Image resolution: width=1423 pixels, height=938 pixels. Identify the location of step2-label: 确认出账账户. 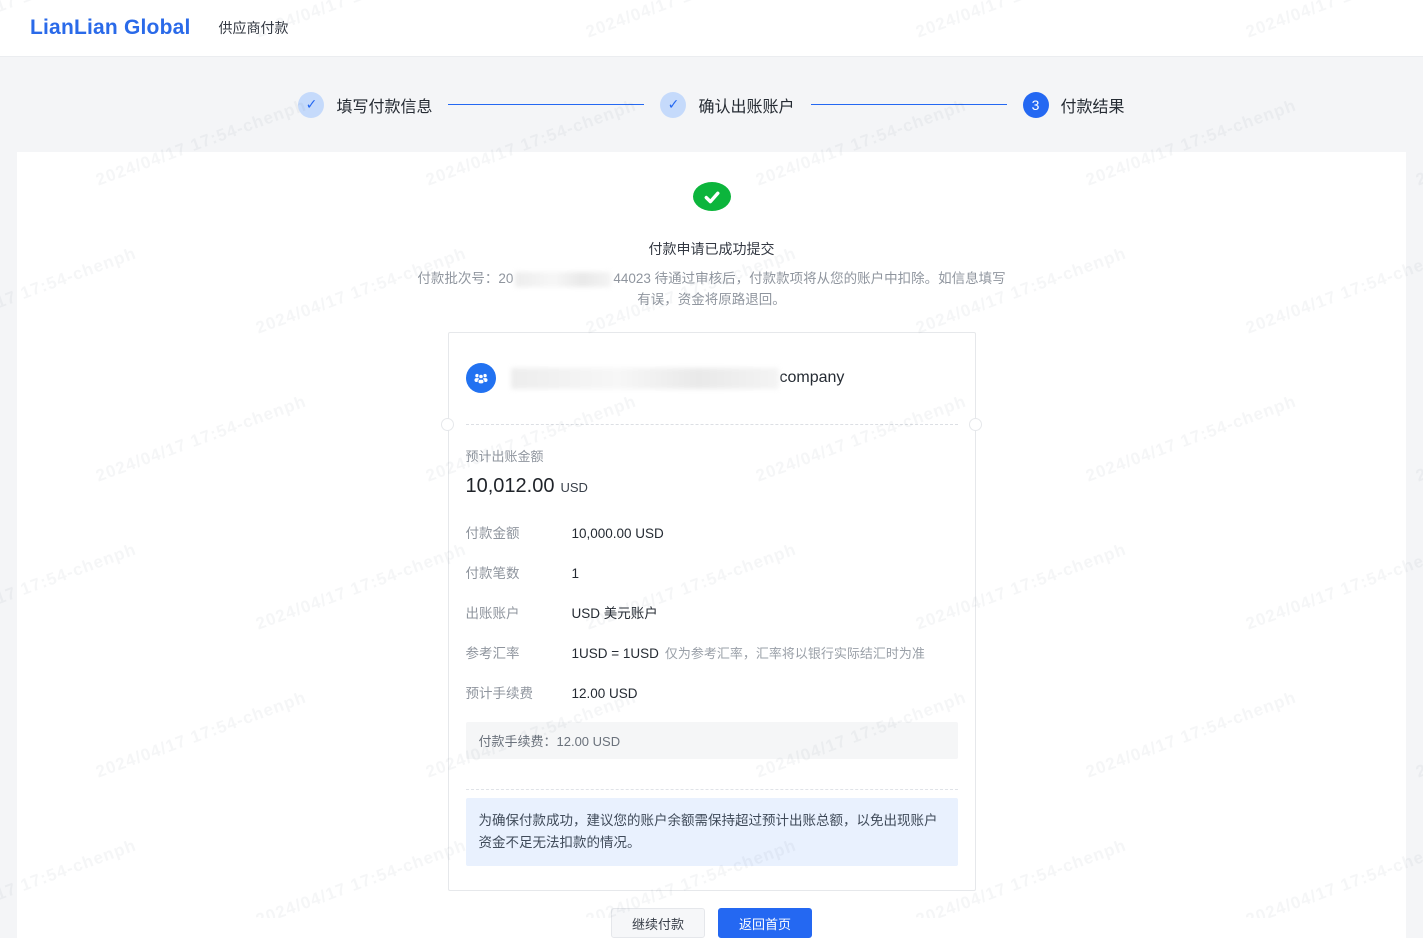
(746, 107).